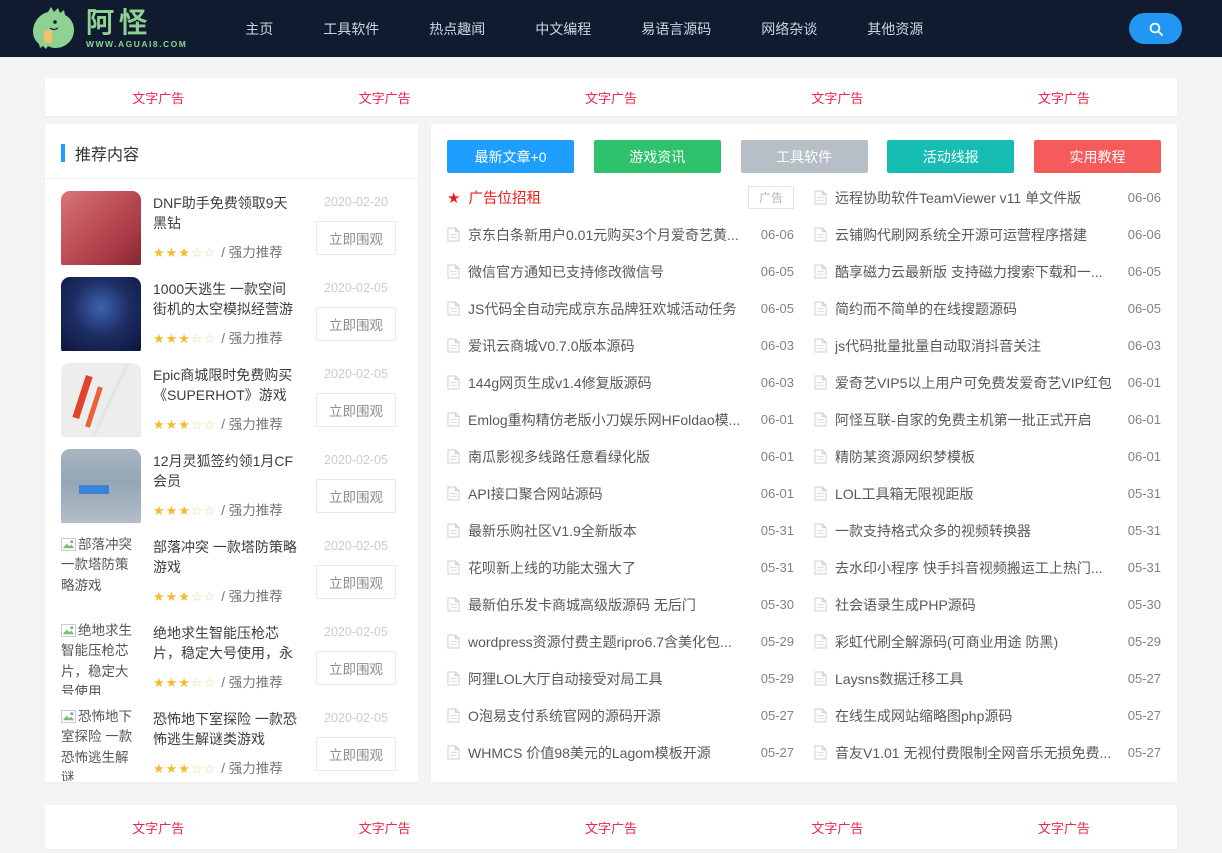 This screenshot has height=853, width=1222. I want to click on recommended-title: 推荐内容, so click(107, 155).